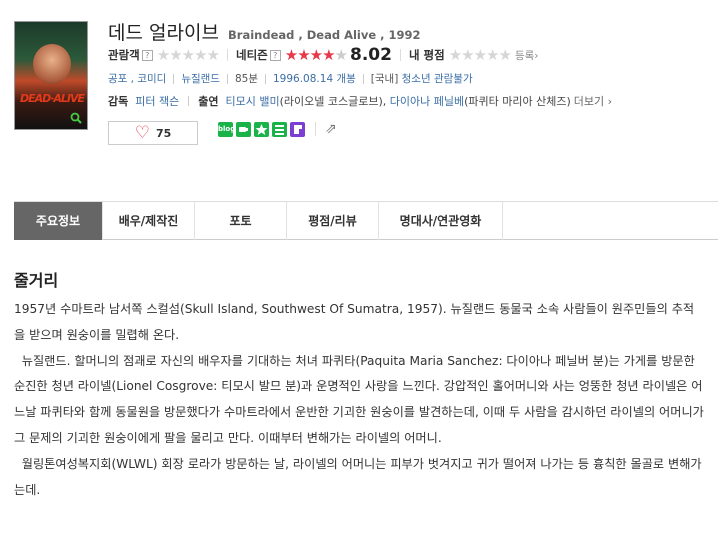  Describe the element at coordinates (297, 129) in the screenshot. I see `calendar-share-icon` at that location.